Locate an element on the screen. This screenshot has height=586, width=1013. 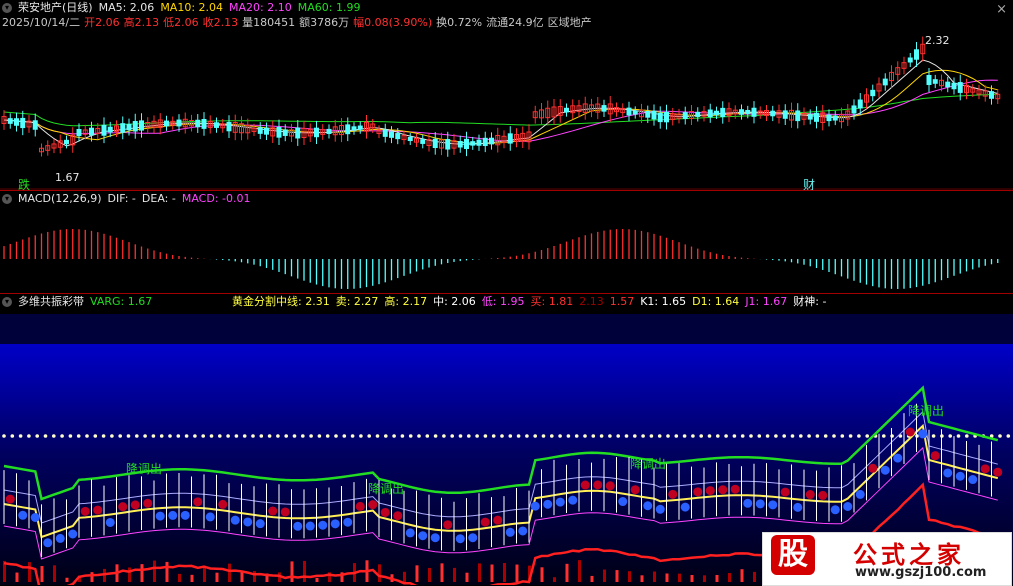
band-field: 财神: - is located at coordinates (809, 302).